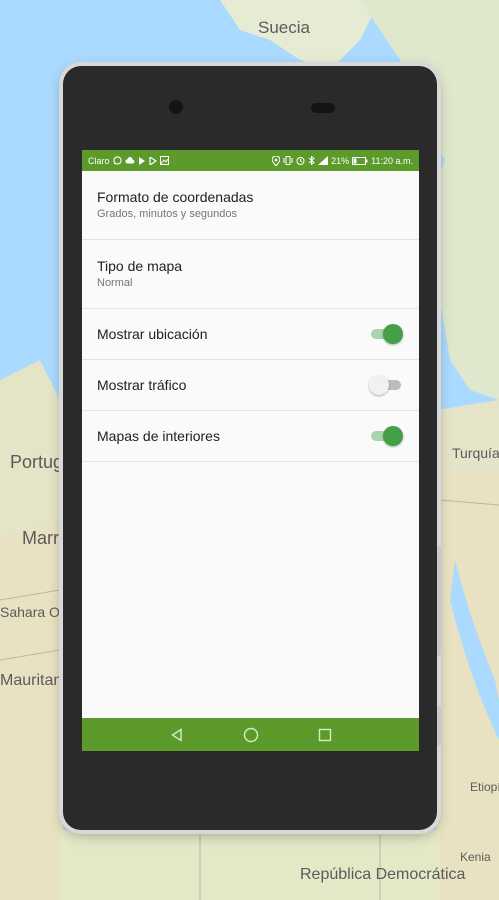  What do you see at coordinates (300, 160) in the screenshot?
I see `alarm-icon` at bounding box center [300, 160].